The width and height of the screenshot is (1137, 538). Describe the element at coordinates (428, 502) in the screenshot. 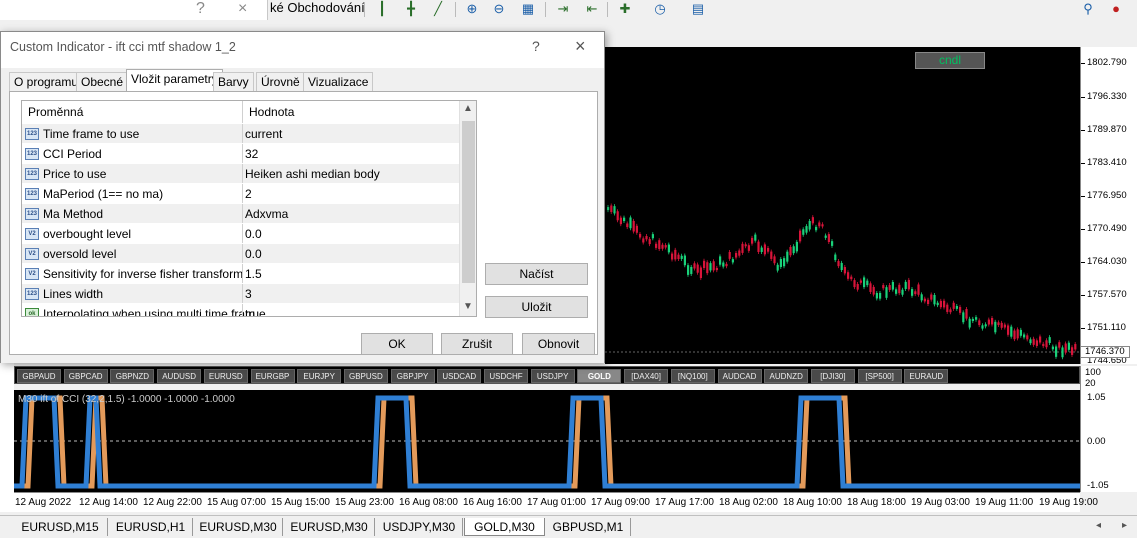

I see `time-label: 16 Aug 08:00` at that location.